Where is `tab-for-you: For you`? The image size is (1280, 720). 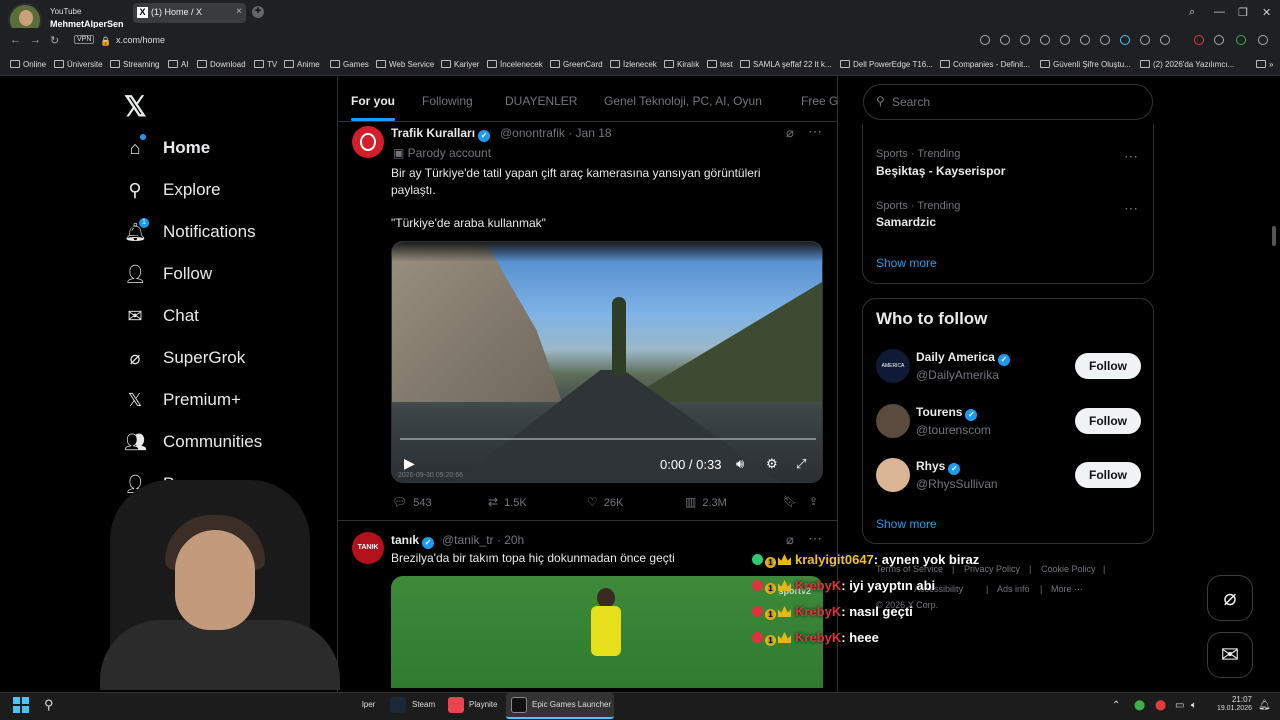
tab-for-you: For you is located at coordinates (373, 101).